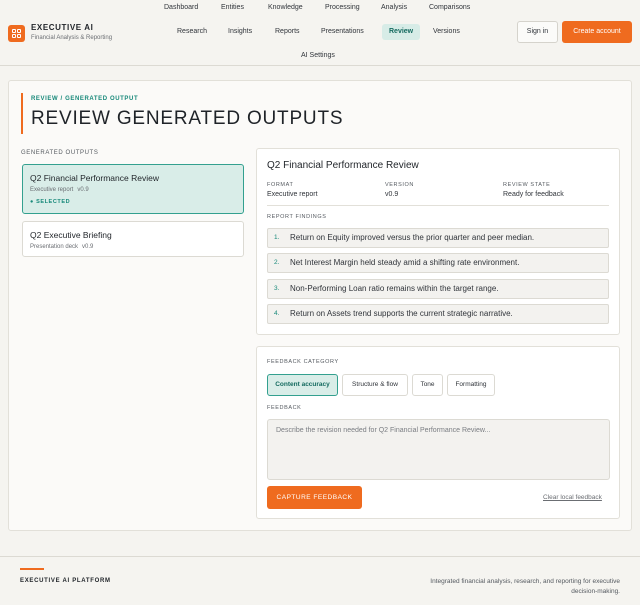  Describe the element at coordinates (187, 118) in the screenshot. I see `page-title: REVIEW GENERATED OUTPUTS` at that location.